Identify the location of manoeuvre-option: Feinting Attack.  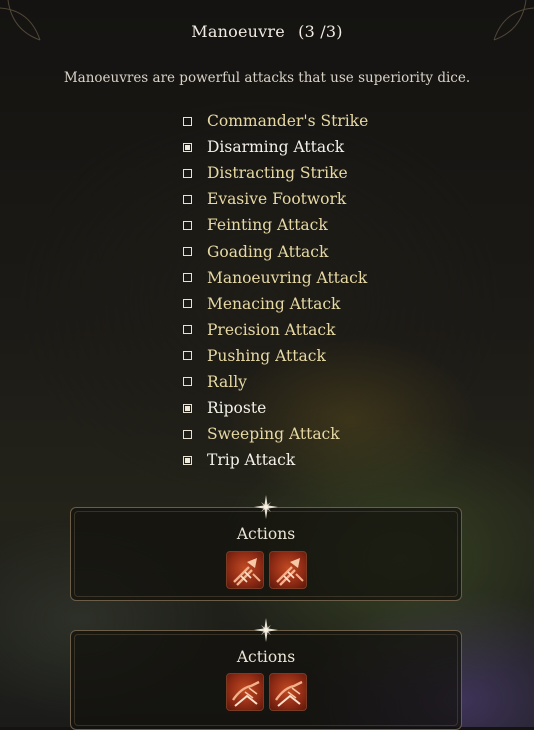
(275, 225).